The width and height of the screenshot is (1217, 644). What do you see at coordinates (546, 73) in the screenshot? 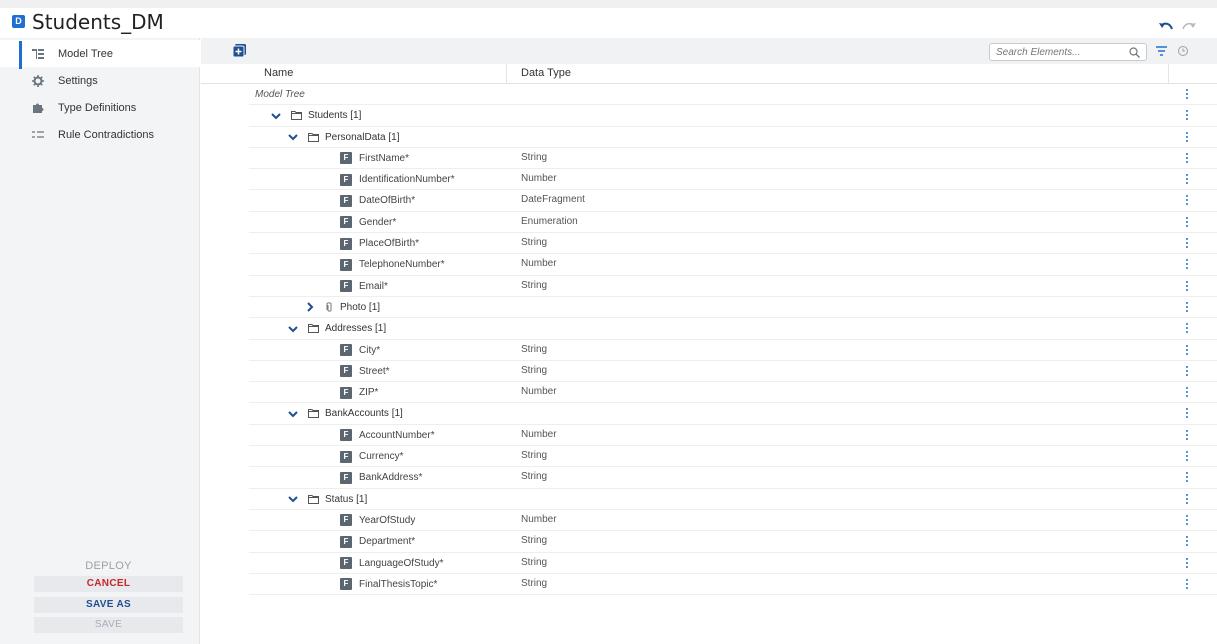
I see `column-type-header: Data Type` at bounding box center [546, 73].